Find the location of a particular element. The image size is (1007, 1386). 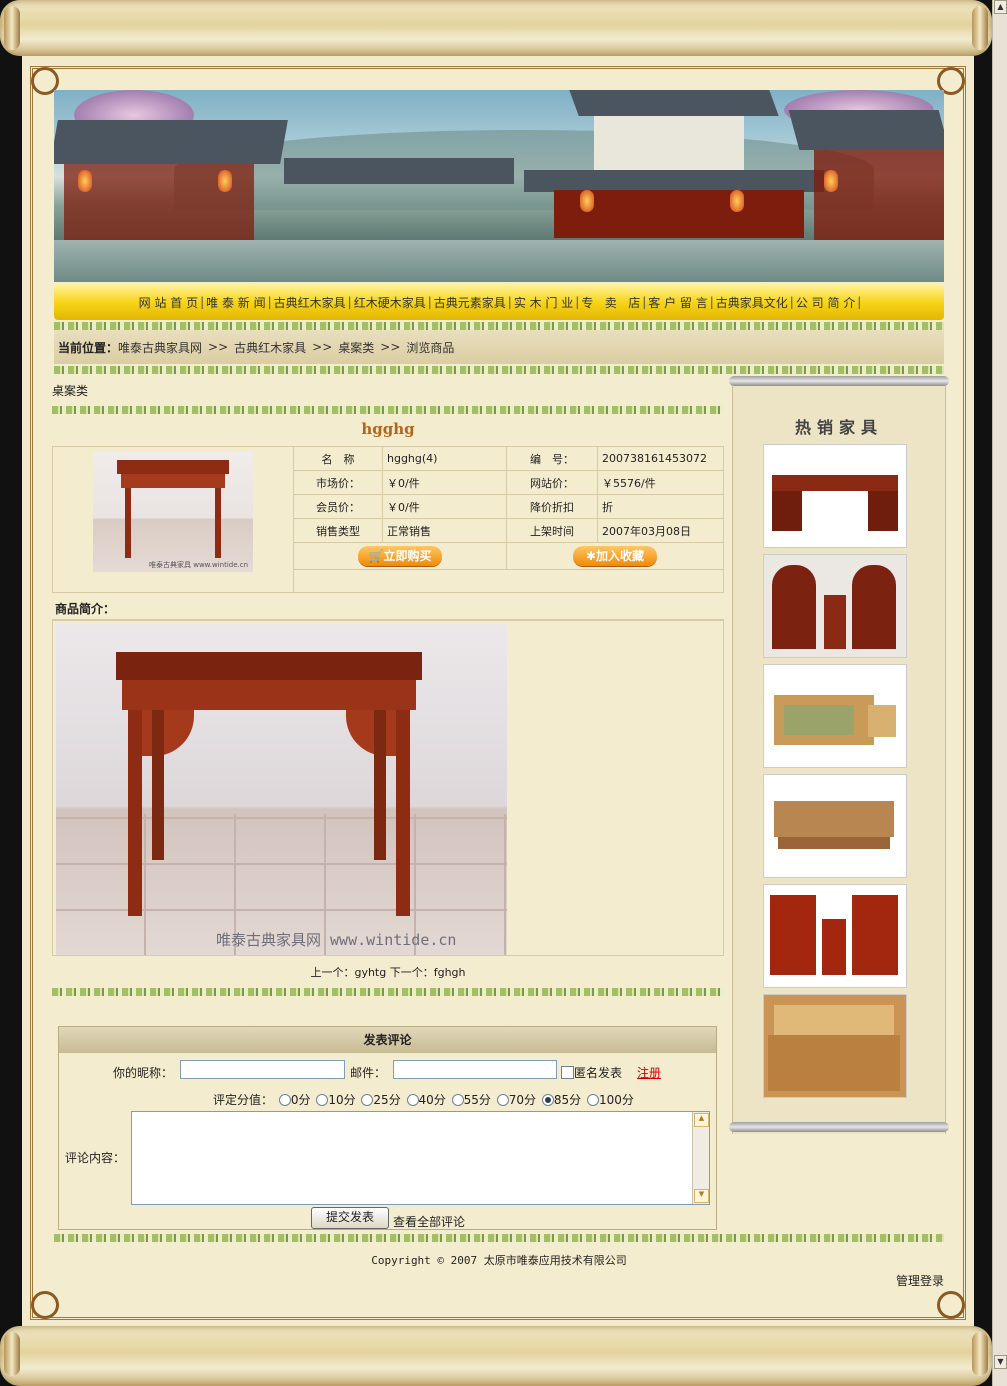

breadcrumb-link-home: 唯泰古典家具网 is located at coordinates (160, 347).